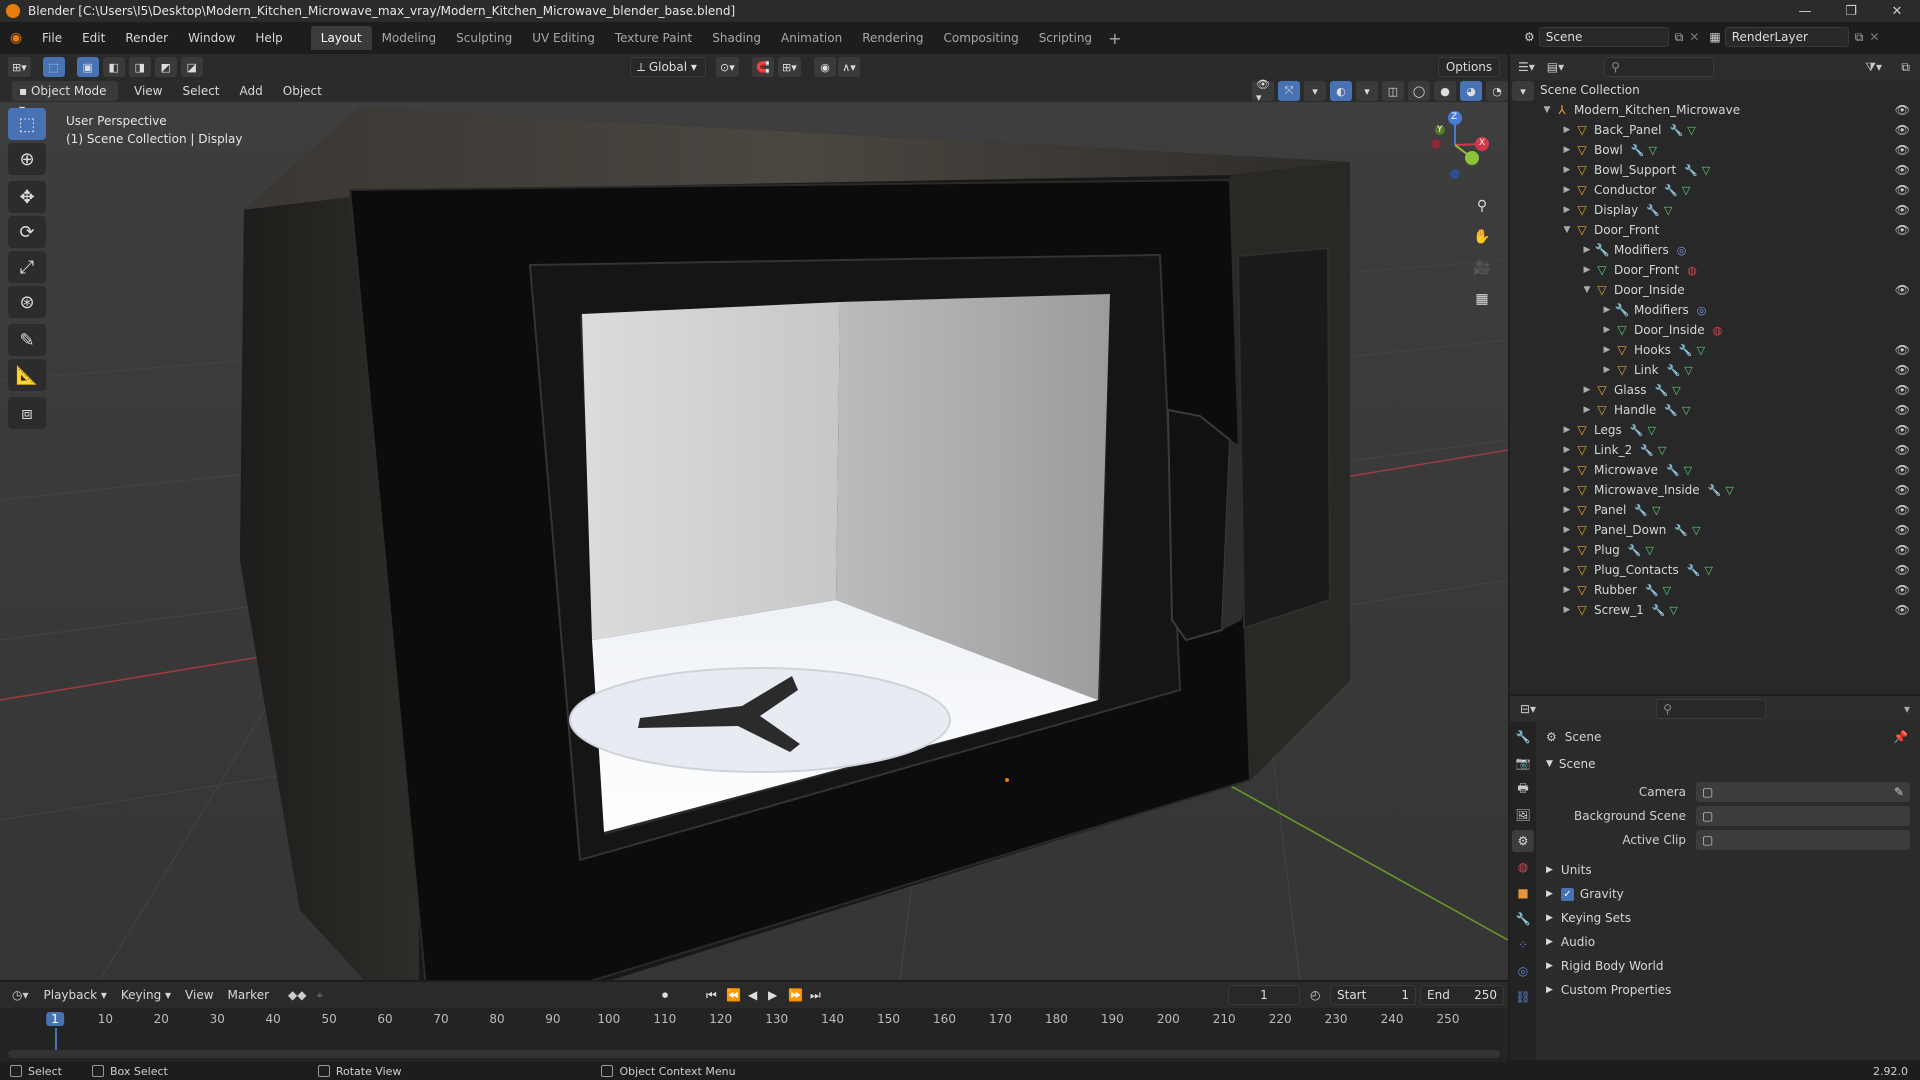 The width and height of the screenshot is (1920, 1080). What do you see at coordinates (302, 91) in the screenshot?
I see `viewport-menu-object: Object` at bounding box center [302, 91].